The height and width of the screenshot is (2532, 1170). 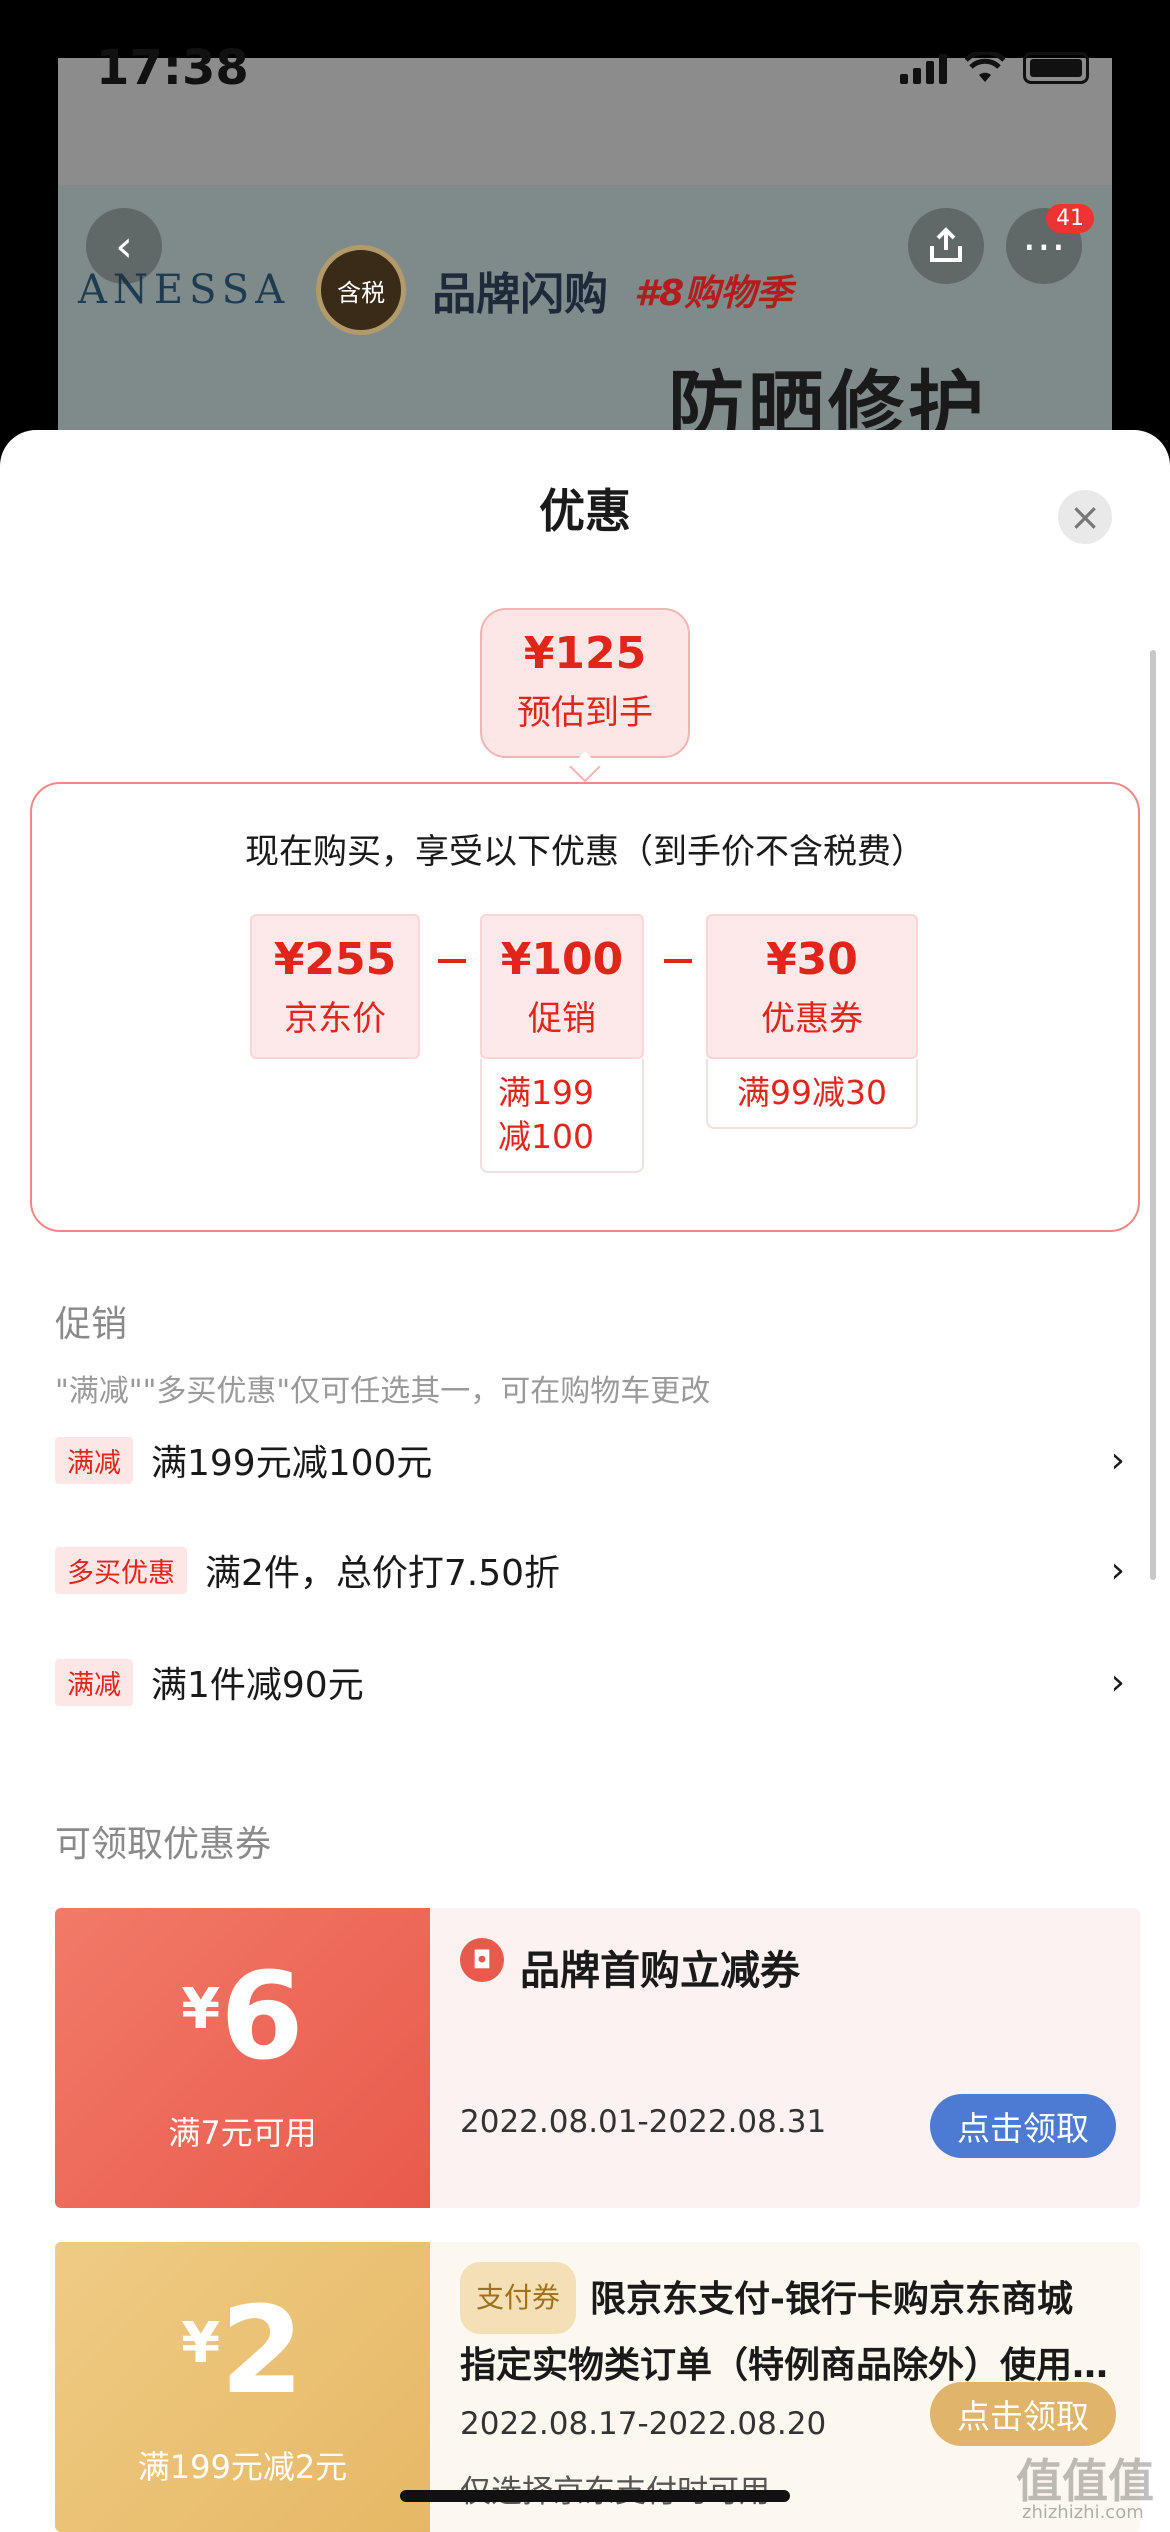 I want to click on close-icon: ×, so click(x=1085, y=517).